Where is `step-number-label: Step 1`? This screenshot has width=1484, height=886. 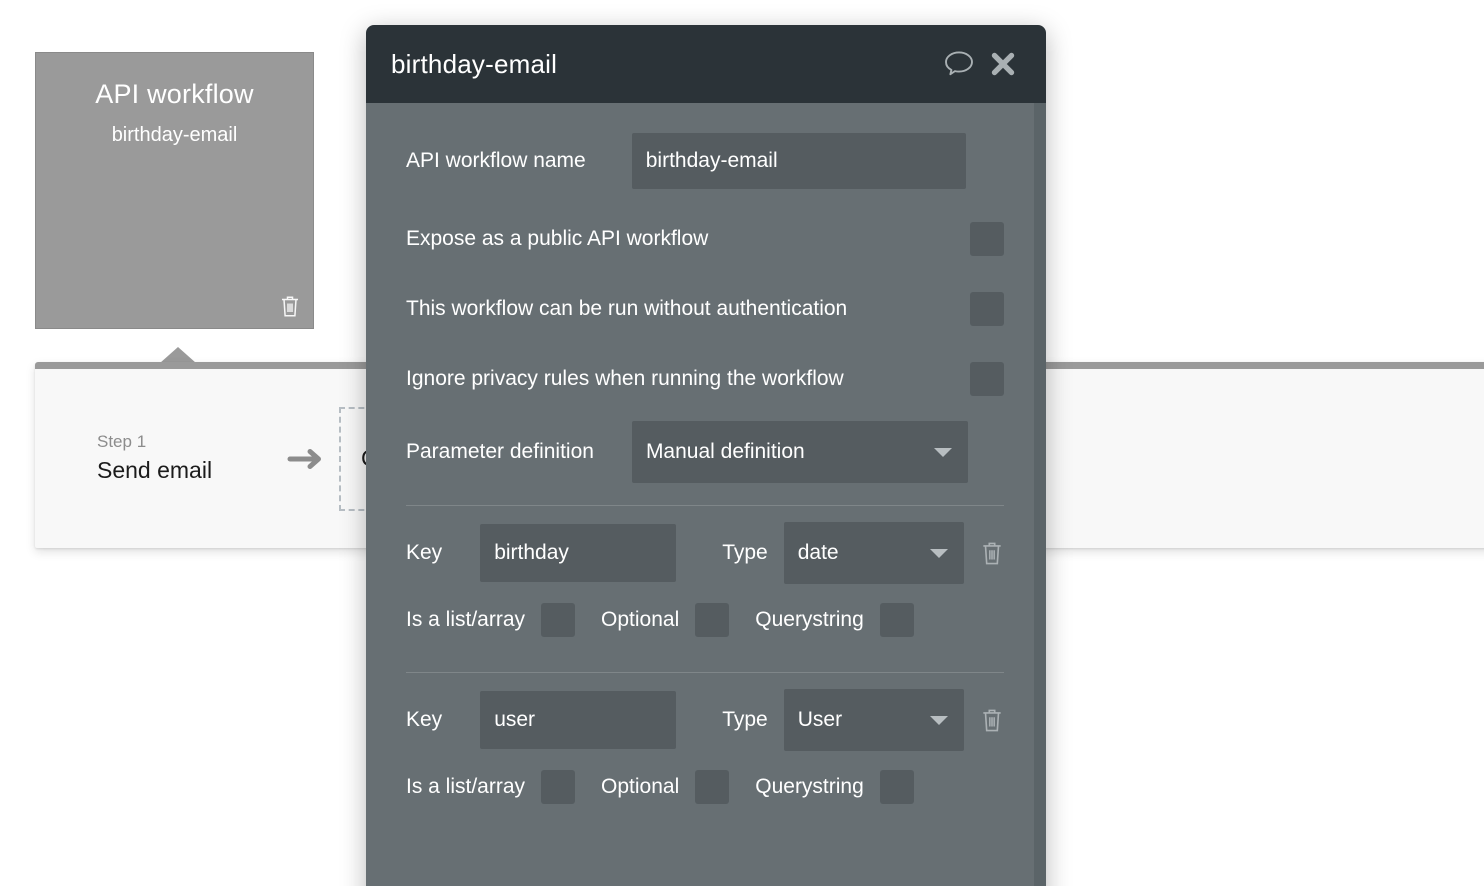 step-number-label: Step 1 is located at coordinates (122, 442).